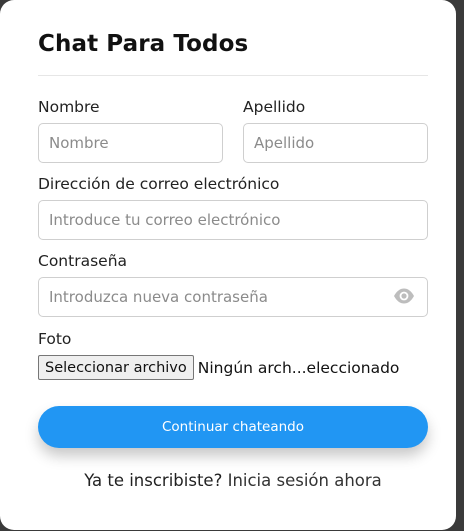 This screenshot has height=531, width=464. I want to click on last-name-label: Apellido, so click(274, 107).